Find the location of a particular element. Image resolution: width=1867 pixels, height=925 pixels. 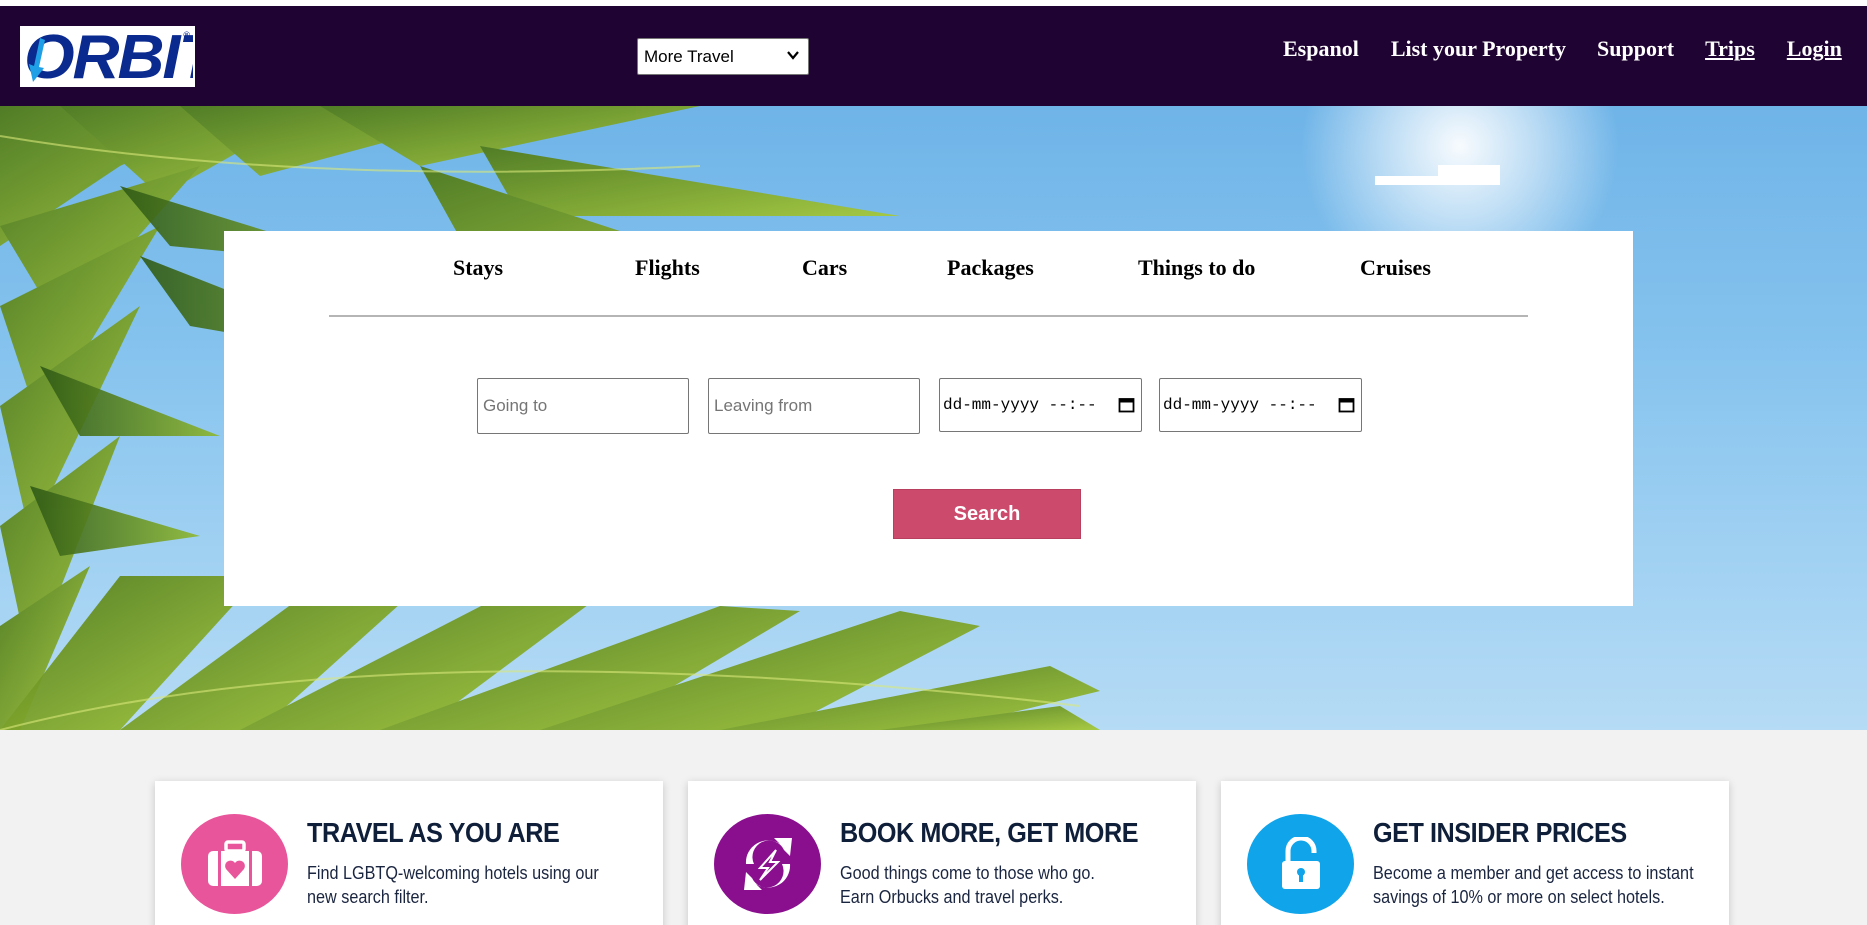

orbucks-icon is located at coordinates (767, 864).